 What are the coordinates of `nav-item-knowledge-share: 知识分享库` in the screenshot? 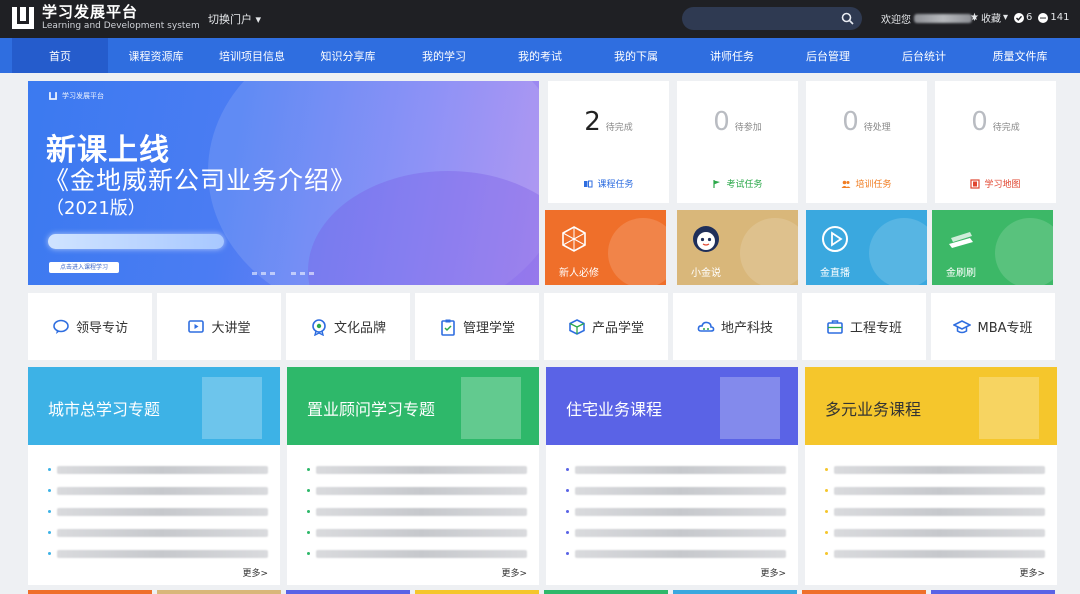 It's located at (348, 55).